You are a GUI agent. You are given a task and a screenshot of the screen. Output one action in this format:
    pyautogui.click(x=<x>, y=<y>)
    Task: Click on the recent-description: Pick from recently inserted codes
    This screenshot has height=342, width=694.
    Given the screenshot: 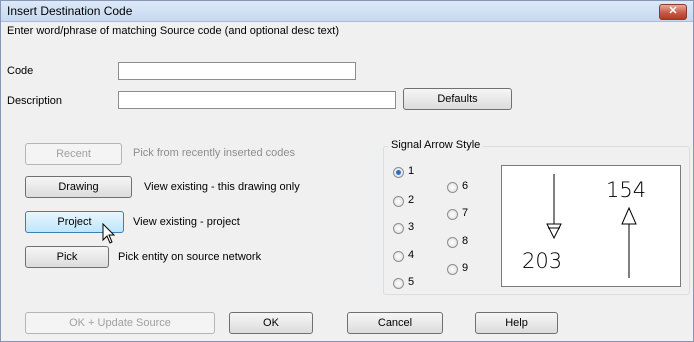 What is the action you would take?
    pyautogui.click(x=214, y=153)
    